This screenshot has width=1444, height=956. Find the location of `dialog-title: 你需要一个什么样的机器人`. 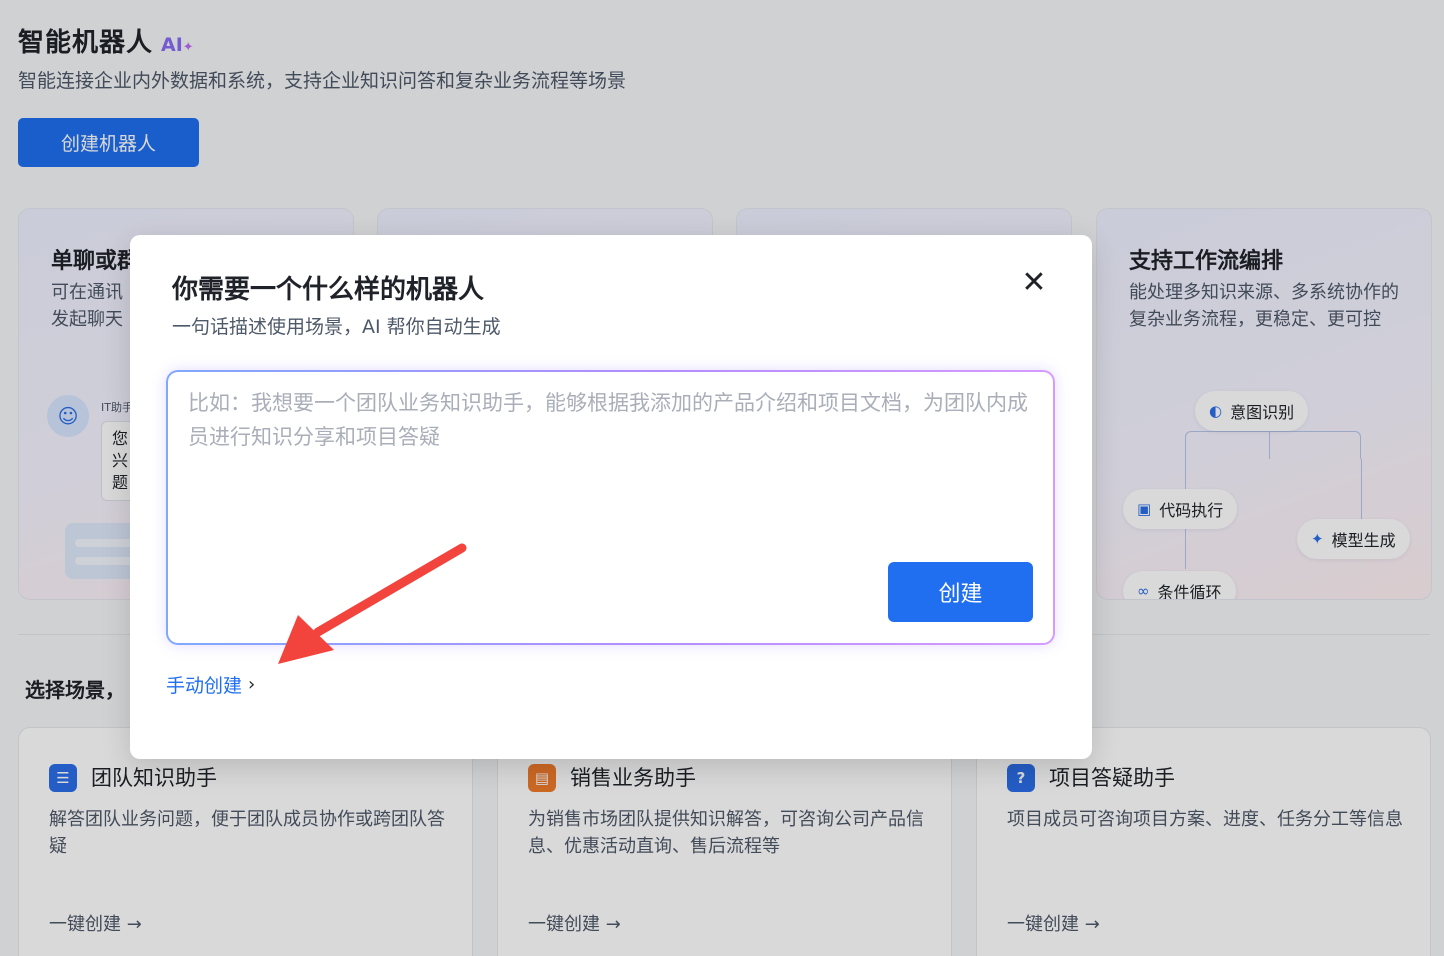

dialog-title: 你需要一个什么样的机器人 is located at coordinates (328, 290).